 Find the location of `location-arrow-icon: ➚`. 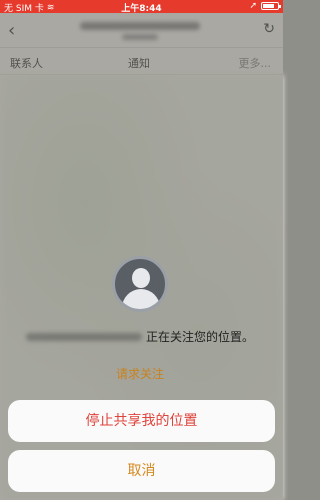

location-arrow-icon: ➚ is located at coordinates (253, 6).